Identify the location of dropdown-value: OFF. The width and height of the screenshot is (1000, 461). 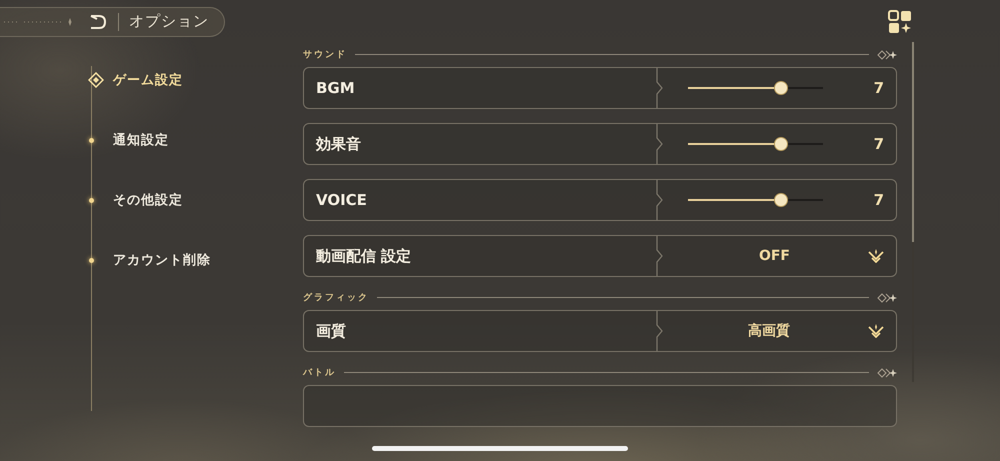
(774, 256).